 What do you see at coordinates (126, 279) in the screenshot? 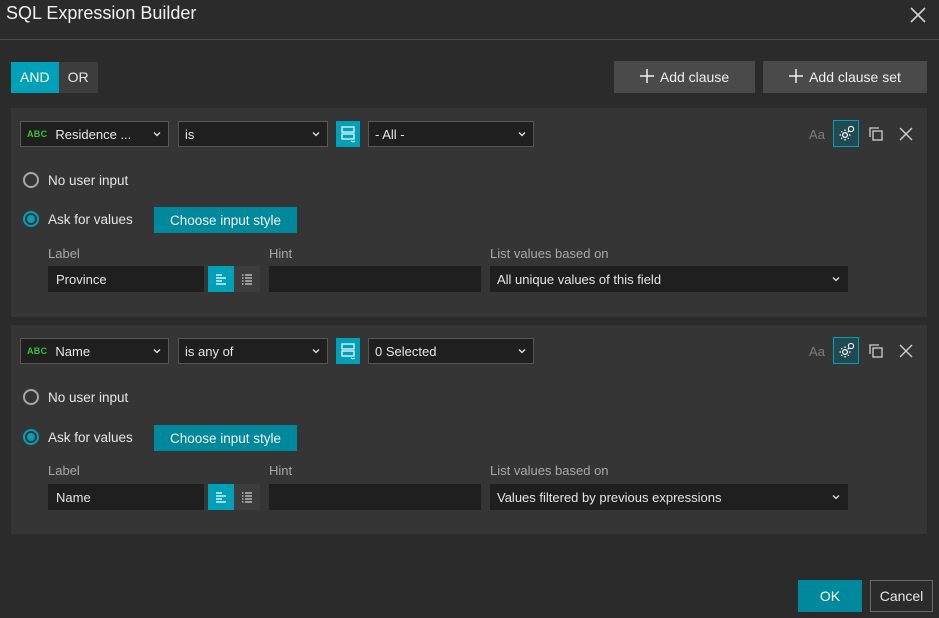
I see `label-input: Province` at bounding box center [126, 279].